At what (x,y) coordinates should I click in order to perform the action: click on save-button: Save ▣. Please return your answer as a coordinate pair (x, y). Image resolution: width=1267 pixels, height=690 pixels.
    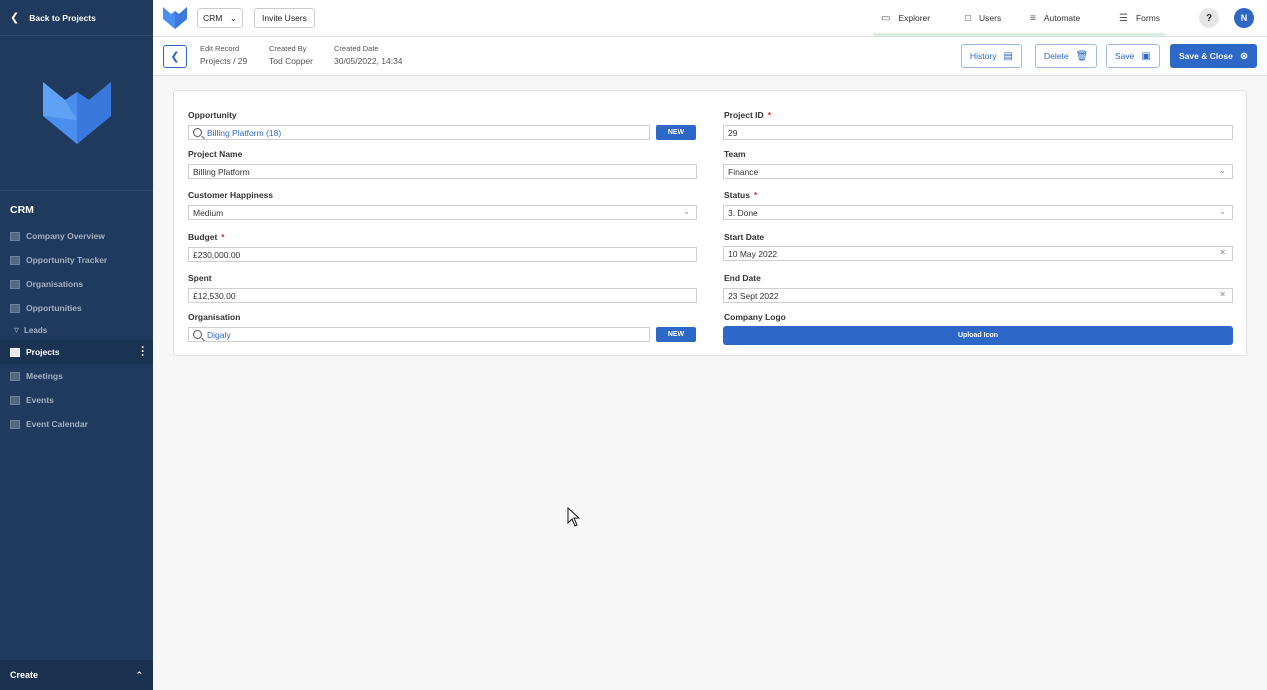
    Looking at the image, I should click on (1133, 56).